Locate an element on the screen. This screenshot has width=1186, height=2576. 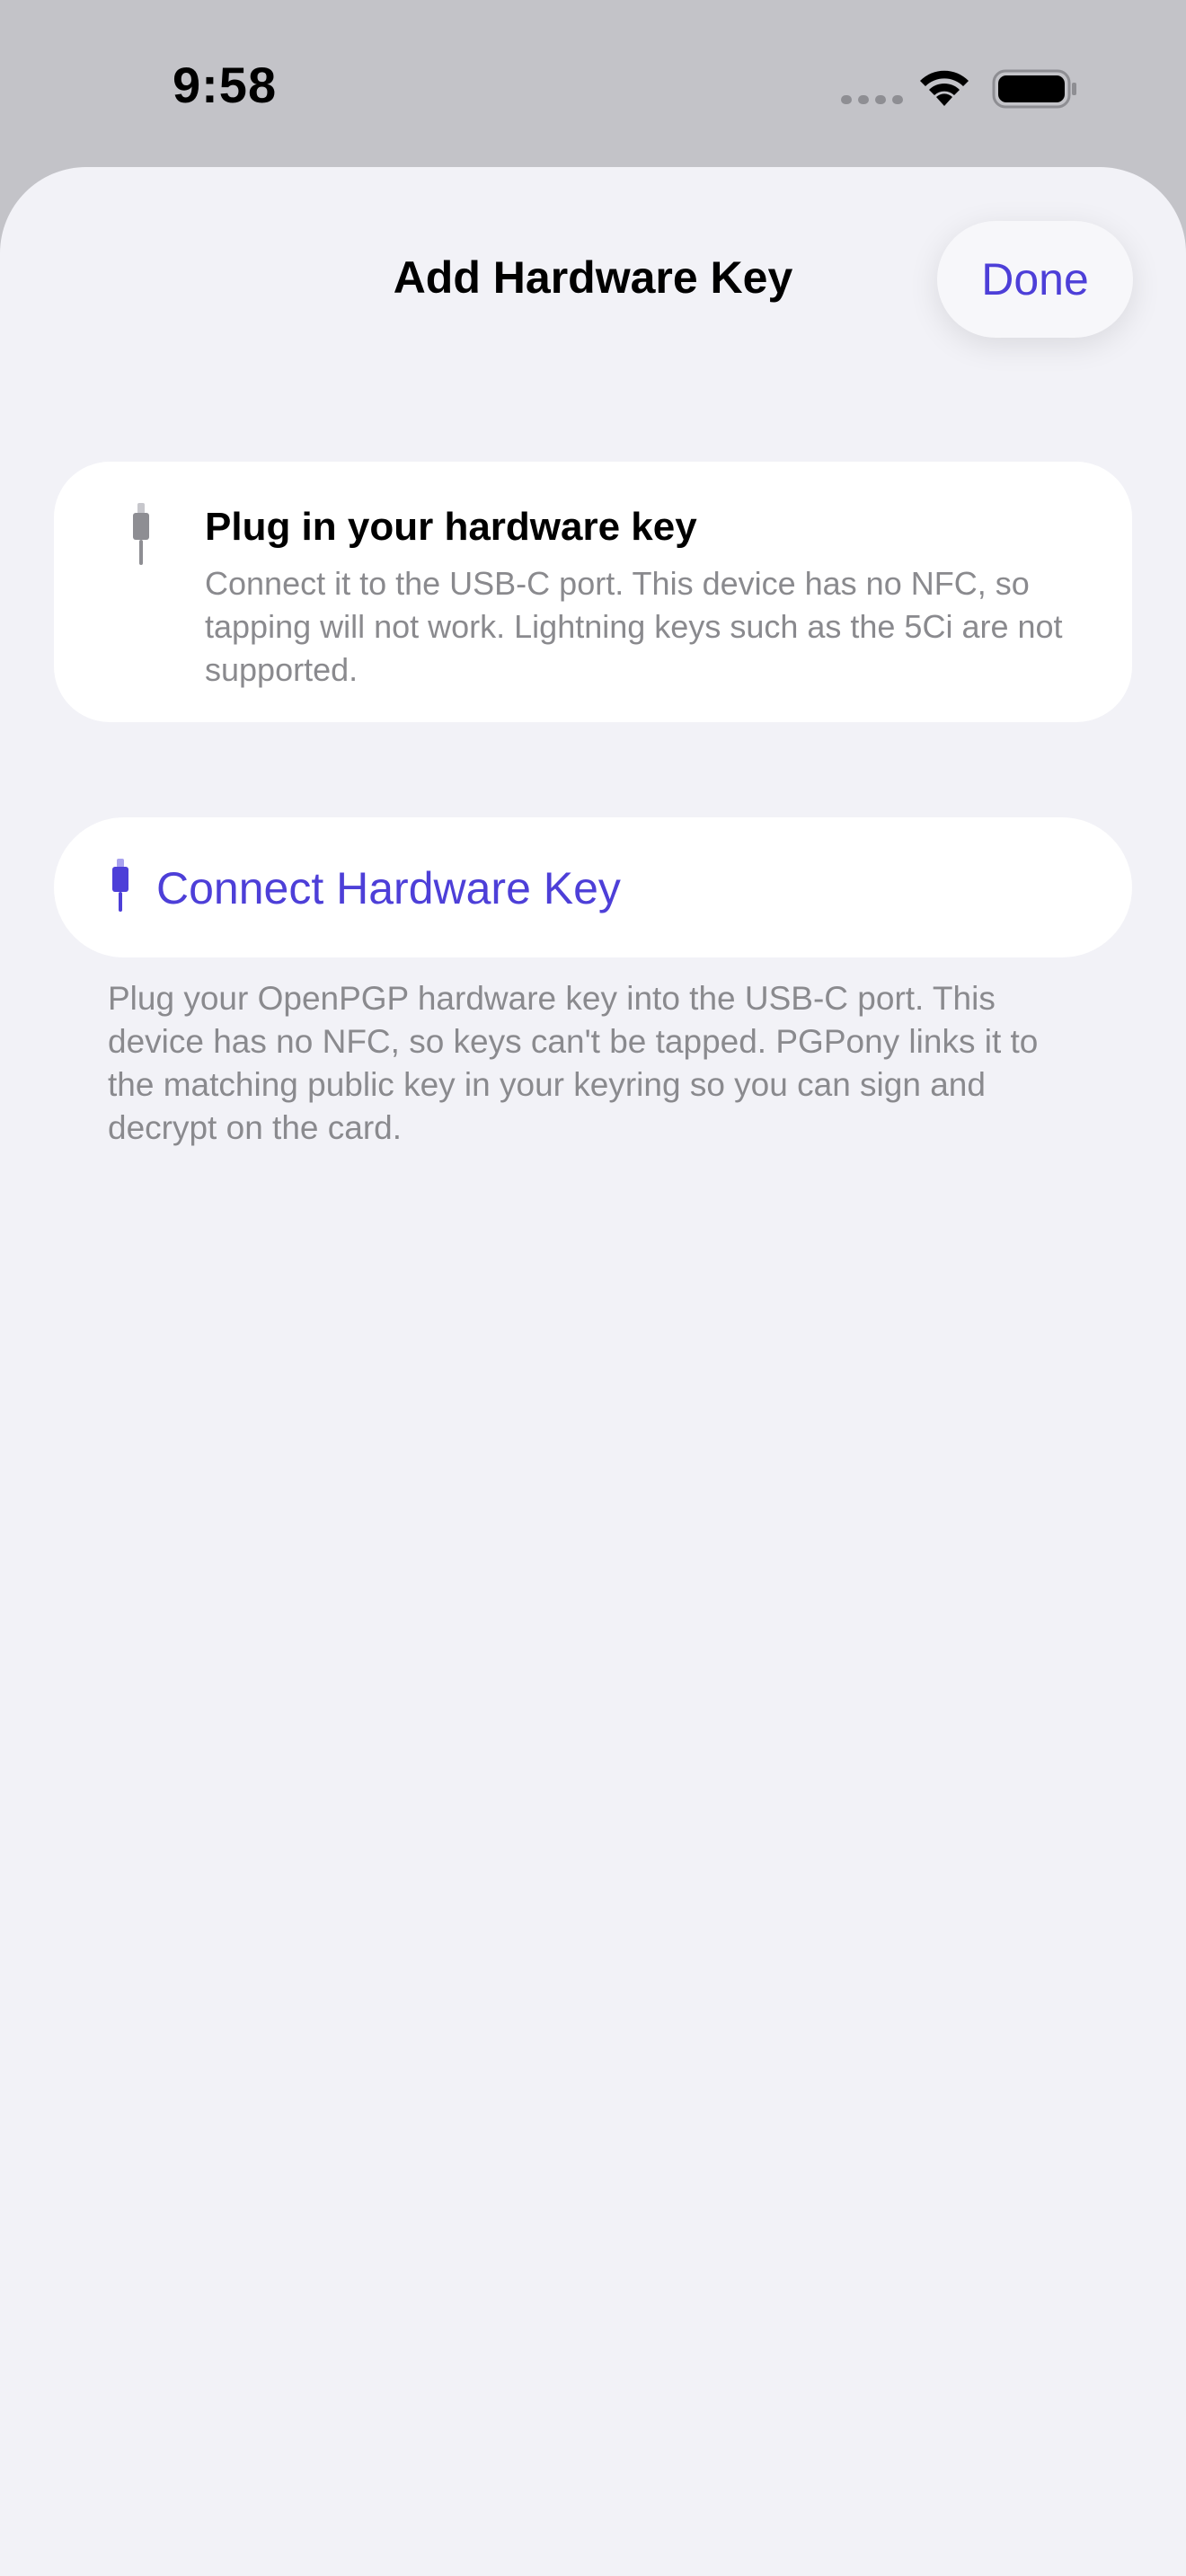
status-bar: 9:58 is located at coordinates (593, 83).